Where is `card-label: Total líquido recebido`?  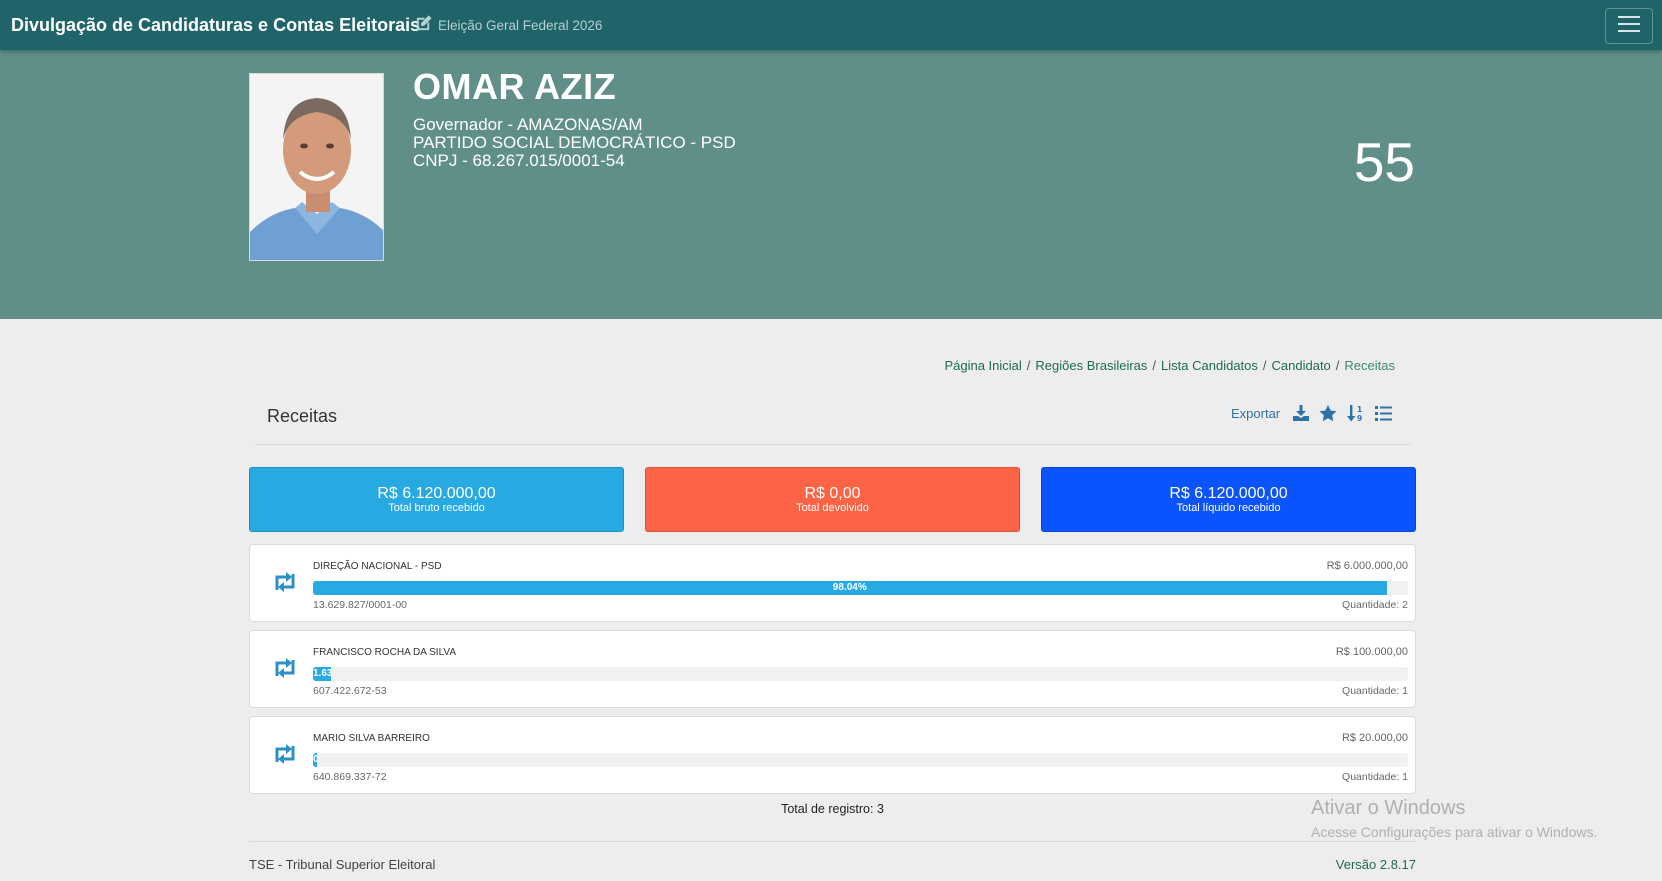
card-label: Total líquido recebido is located at coordinates (1228, 508).